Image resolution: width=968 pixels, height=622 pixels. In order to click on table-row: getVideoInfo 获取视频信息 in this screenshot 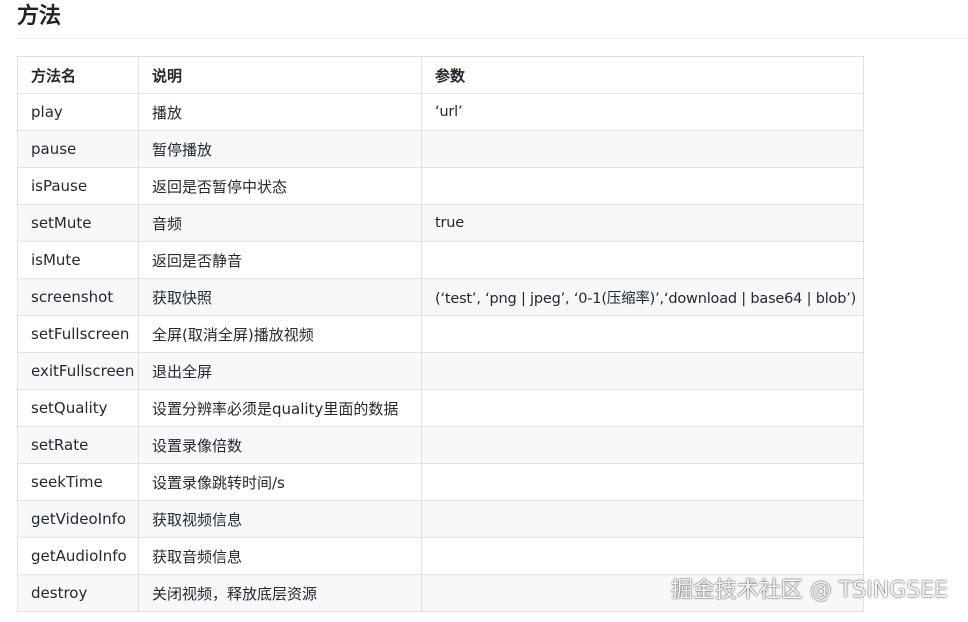, I will do `click(440, 519)`.